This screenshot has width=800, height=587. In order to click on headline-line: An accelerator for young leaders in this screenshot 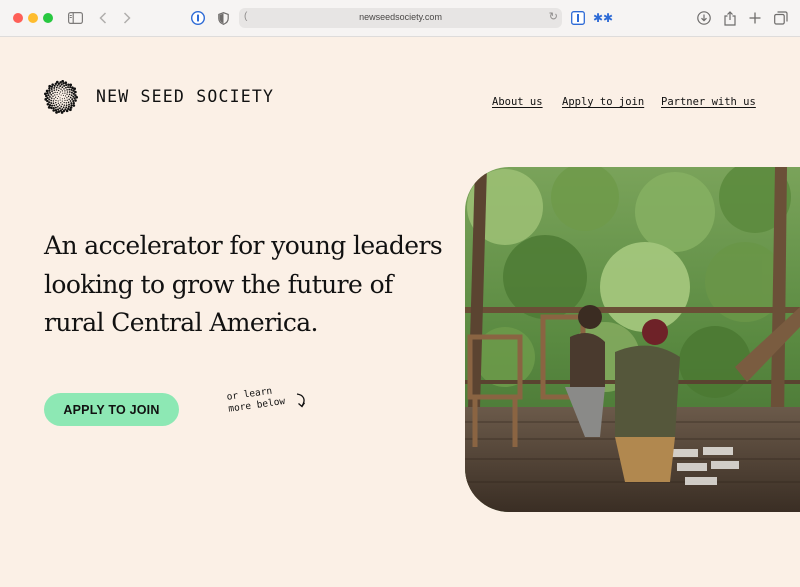, I will do `click(243, 245)`.